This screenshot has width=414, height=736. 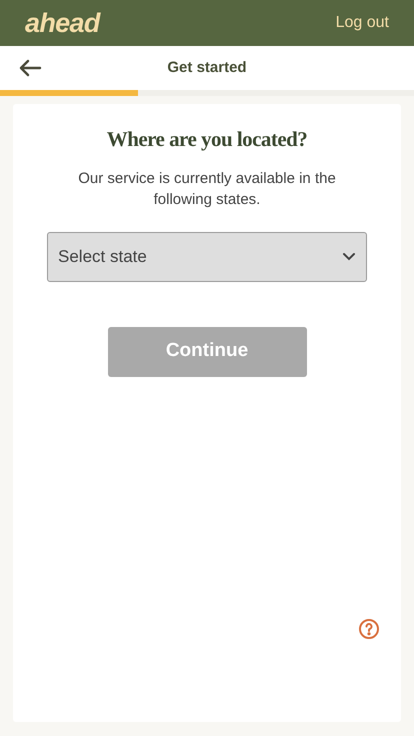 What do you see at coordinates (207, 257) in the screenshot?
I see `state-select: Select state` at bounding box center [207, 257].